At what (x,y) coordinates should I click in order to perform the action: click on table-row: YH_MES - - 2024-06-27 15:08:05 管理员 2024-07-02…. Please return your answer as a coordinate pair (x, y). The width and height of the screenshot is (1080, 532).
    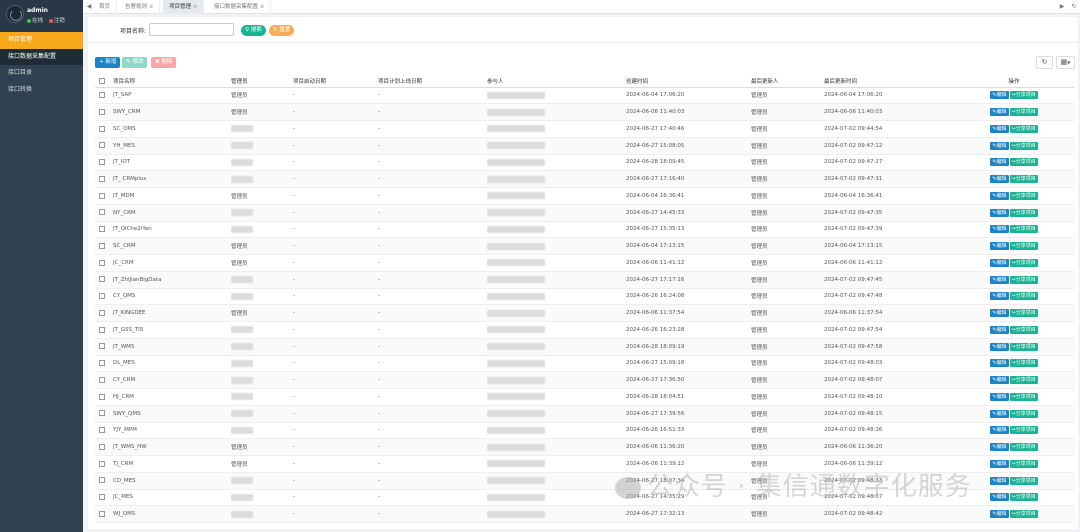
    Looking at the image, I should click on (584, 146).